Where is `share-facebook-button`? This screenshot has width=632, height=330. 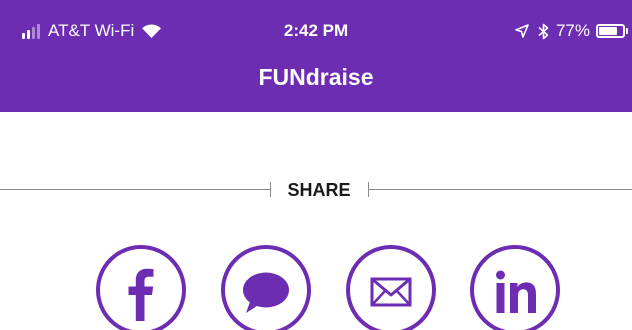
share-facebook-button is located at coordinates (141, 287).